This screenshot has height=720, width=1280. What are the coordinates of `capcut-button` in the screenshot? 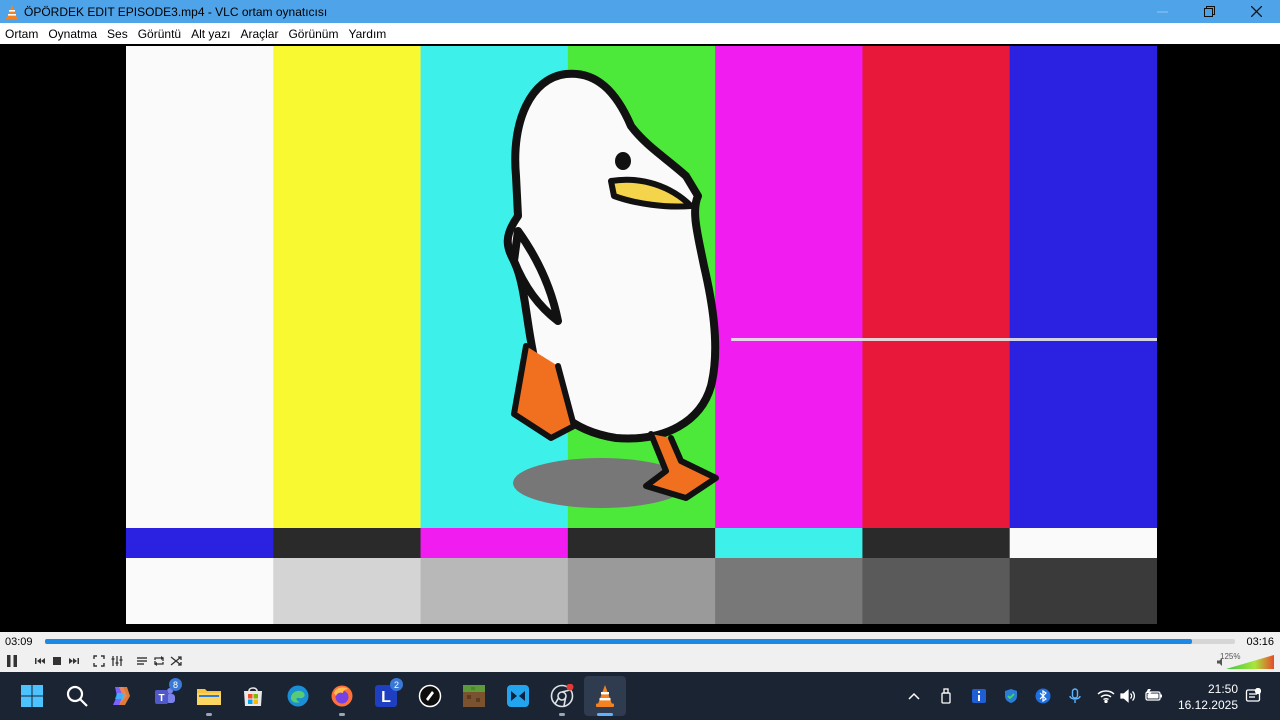 It's located at (518, 696).